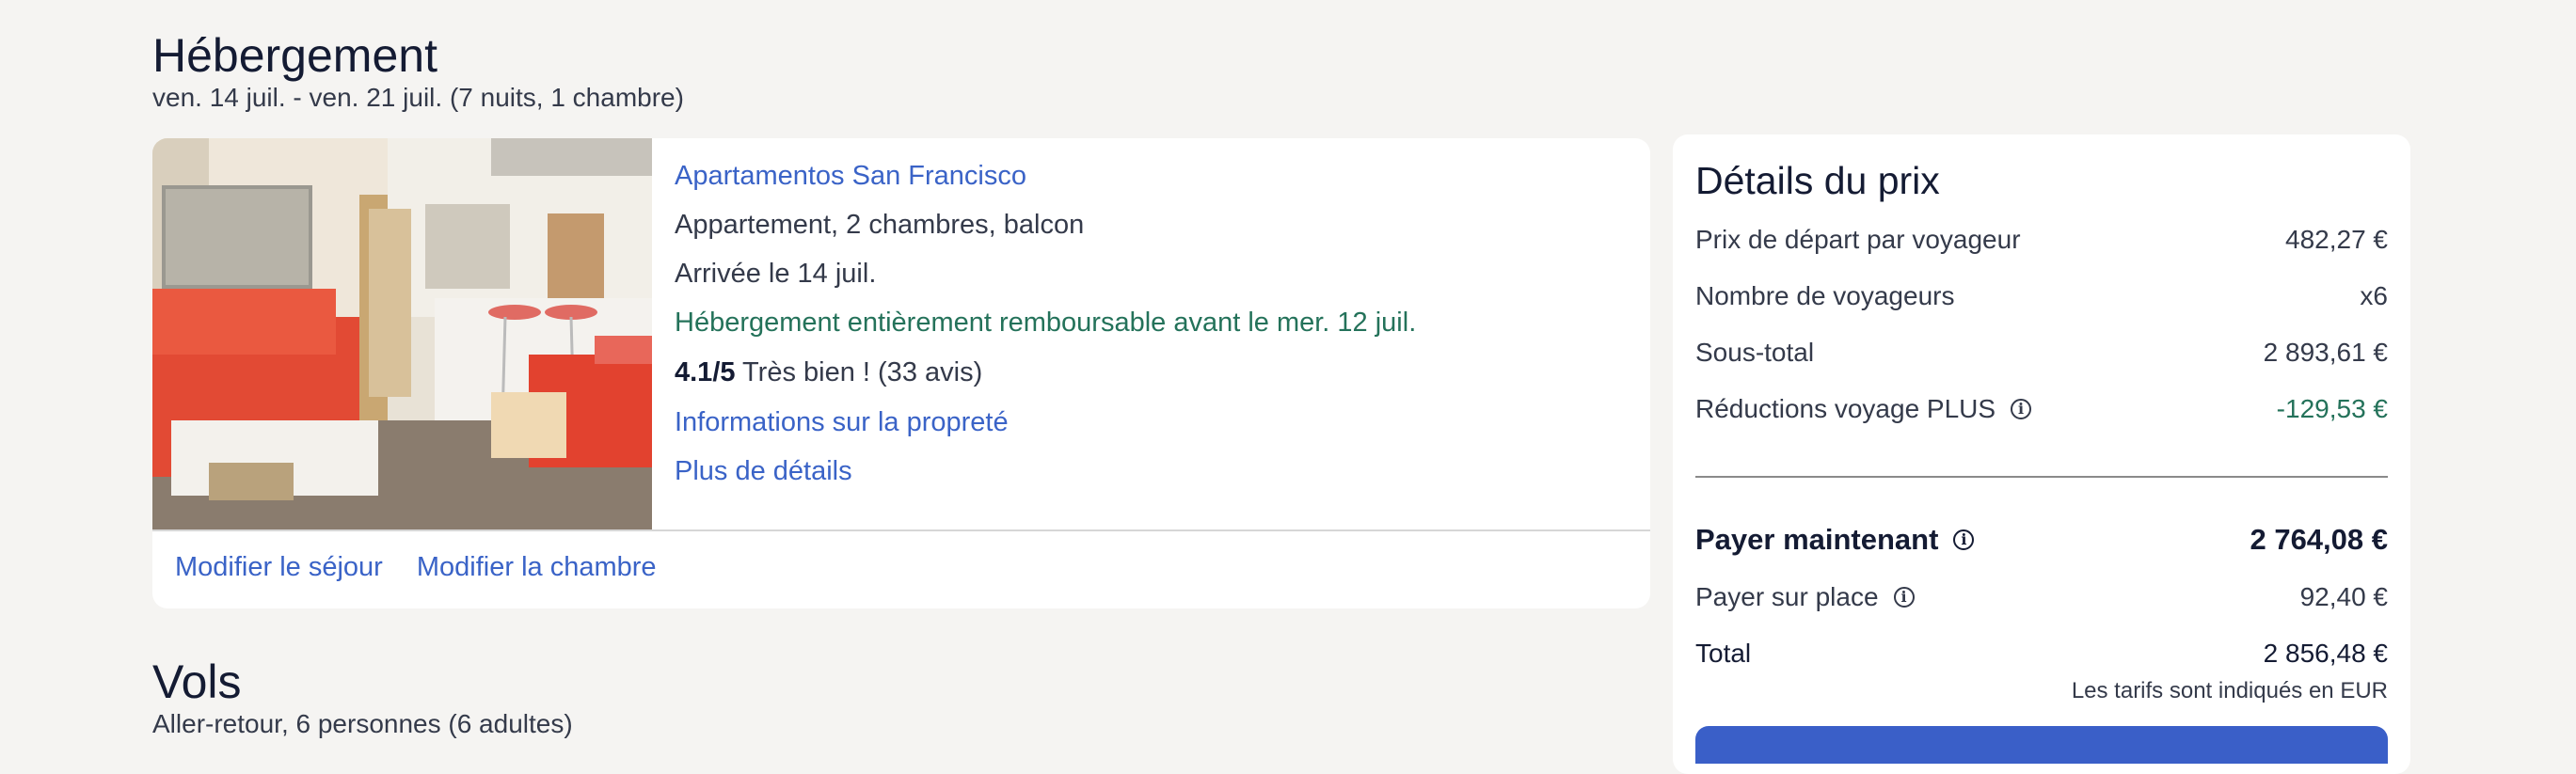 This screenshot has height=774, width=2576. What do you see at coordinates (2343, 596) in the screenshot?
I see `pay-on-site-value: 92,40 €` at bounding box center [2343, 596].